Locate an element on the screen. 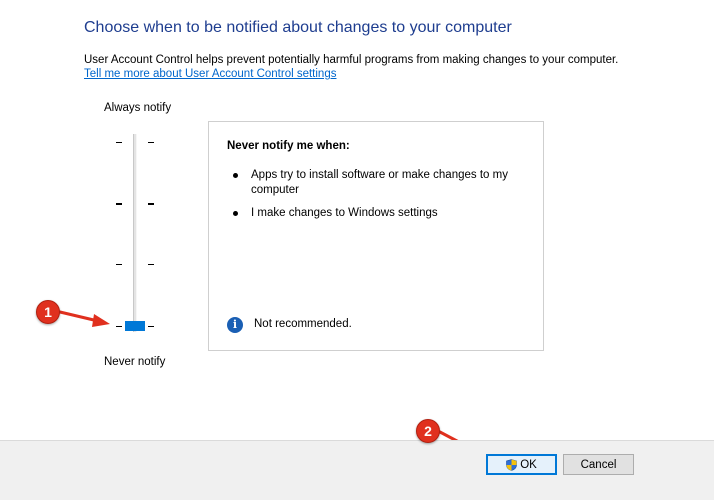  slider-track is located at coordinates (135, 233).